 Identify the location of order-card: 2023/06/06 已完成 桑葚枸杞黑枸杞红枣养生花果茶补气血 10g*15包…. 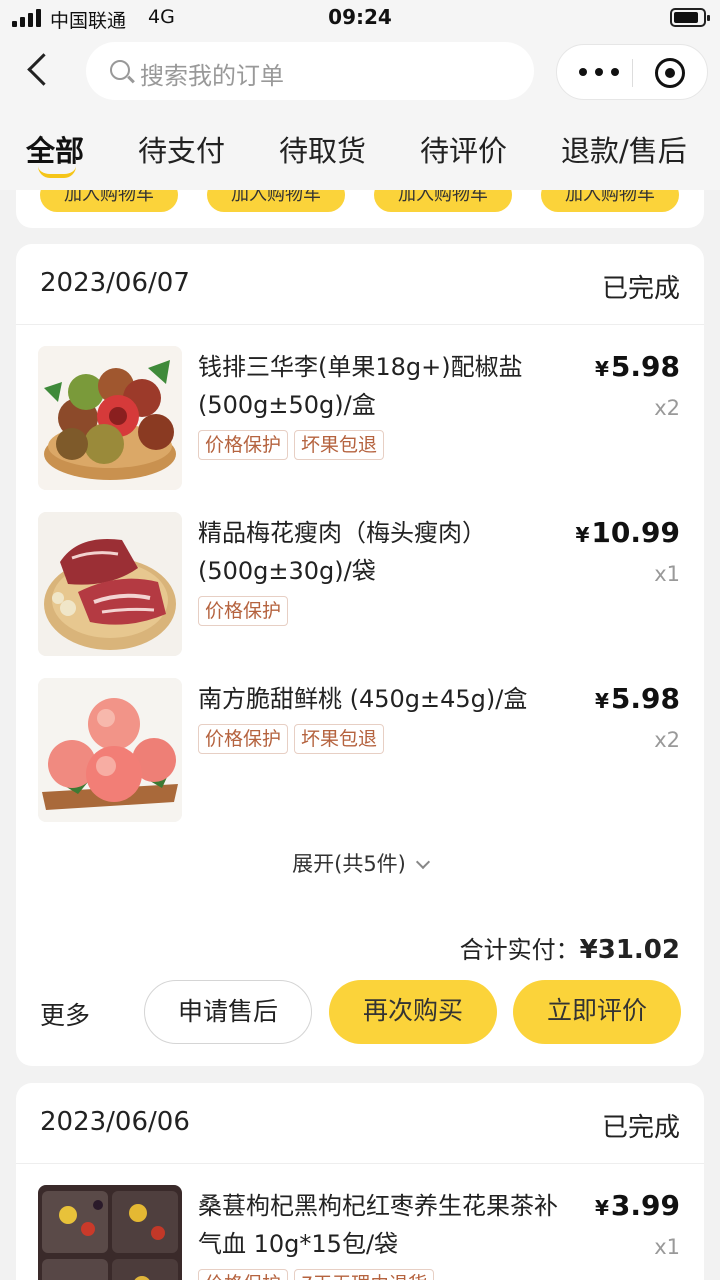
(360, 1181).